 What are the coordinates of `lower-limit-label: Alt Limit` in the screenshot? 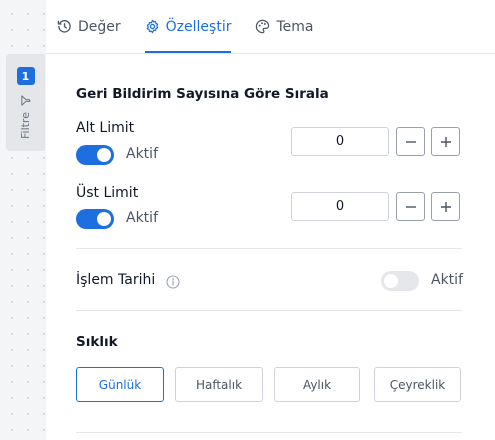 It's located at (105, 128).